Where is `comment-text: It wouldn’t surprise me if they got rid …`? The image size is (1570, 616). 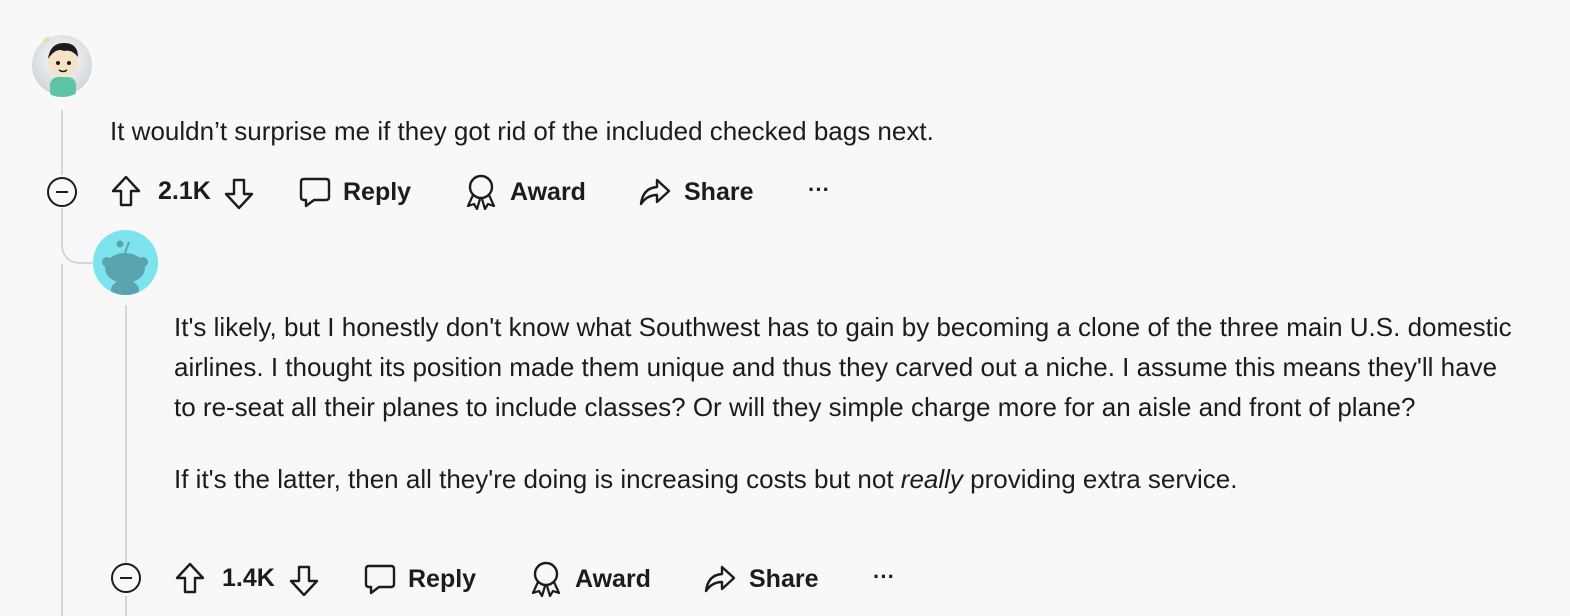 comment-text: It wouldn’t surprise me if they got rid … is located at coordinates (522, 131).